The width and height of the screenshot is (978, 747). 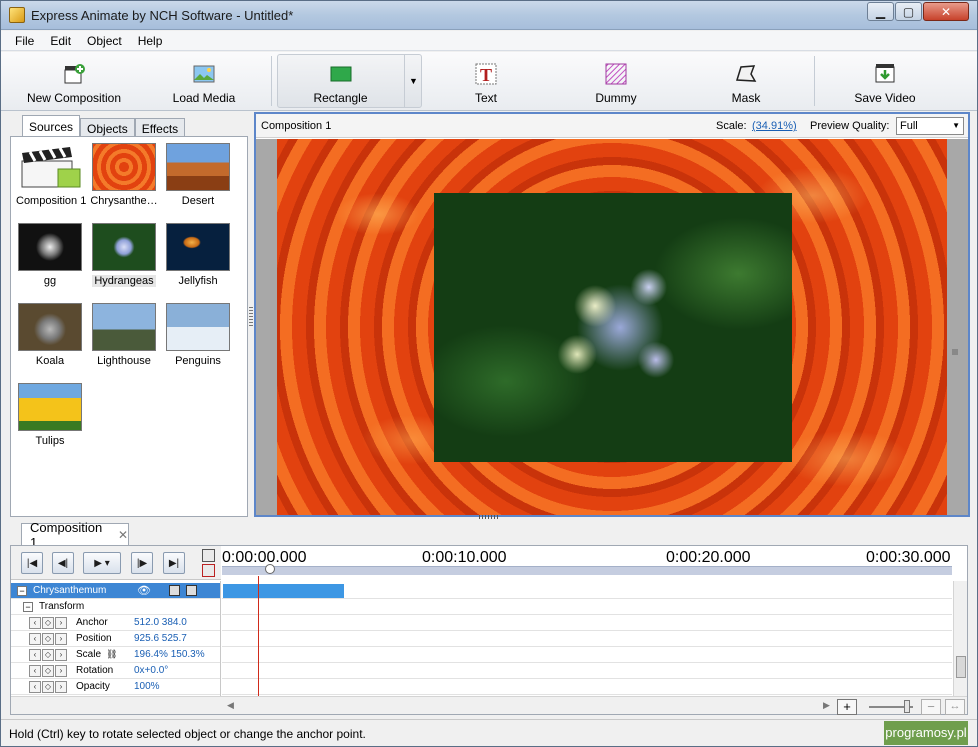 I want to click on property-value: 100%, so click(x=147, y=686).